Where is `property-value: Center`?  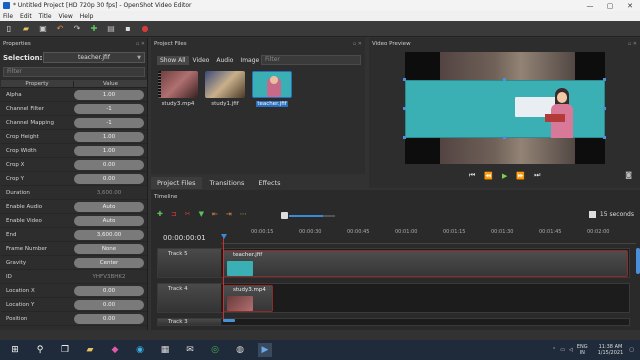 property-value: Center is located at coordinates (109, 262).